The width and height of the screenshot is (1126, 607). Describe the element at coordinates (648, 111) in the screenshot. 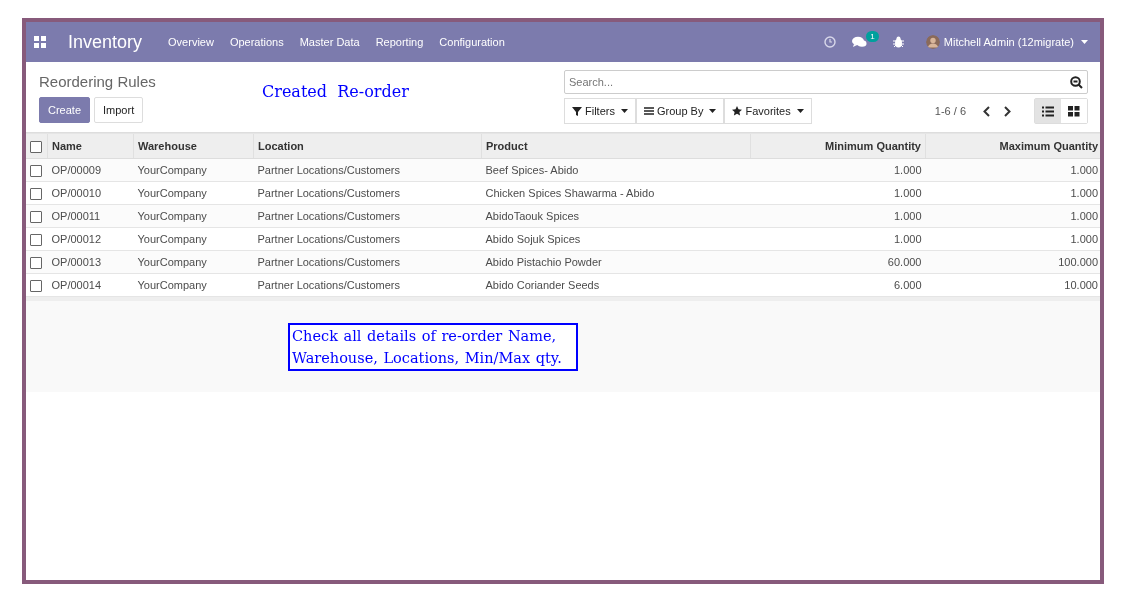

I see `list-lines-icon` at that location.